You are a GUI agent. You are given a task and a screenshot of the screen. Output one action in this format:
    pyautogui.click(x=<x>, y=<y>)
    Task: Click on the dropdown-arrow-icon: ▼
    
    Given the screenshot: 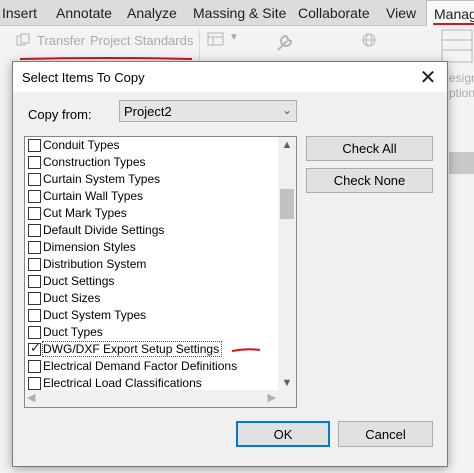 What is the action you would take?
    pyautogui.click(x=234, y=37)
    